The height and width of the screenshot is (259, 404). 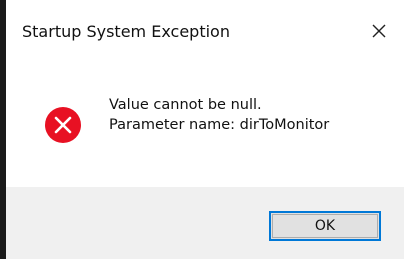 I want to click on ok-button: OK, so click(x=325, y=226).